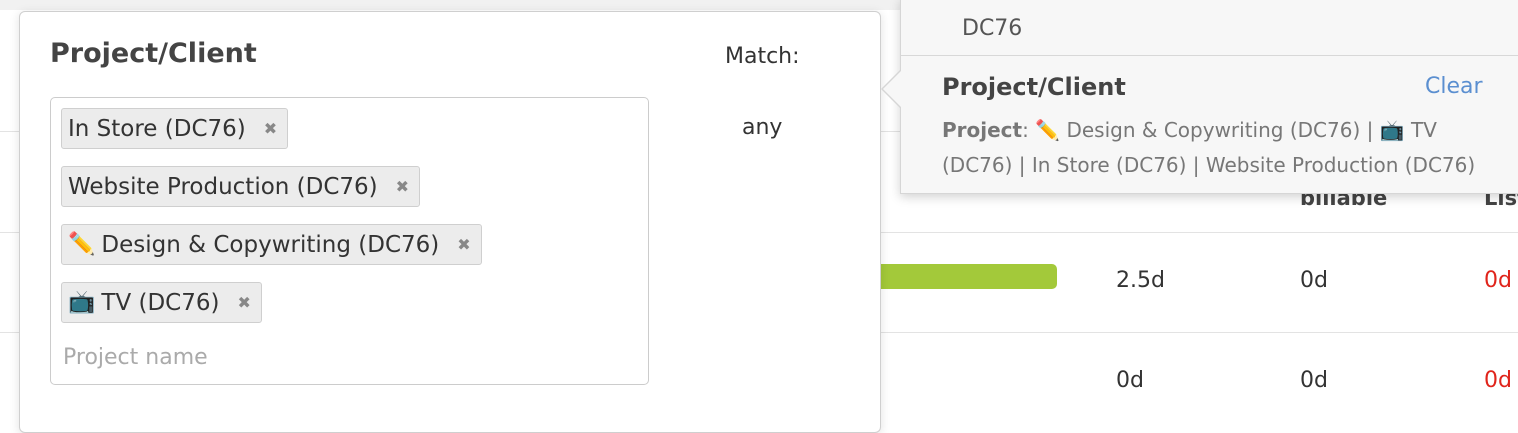 This screenshot has width=1518, height=433. What do you see at coordinates (223, 186) in the screenshot?
I see `tag-label: Website Production (DC76)` at bounding box center [223, 186].